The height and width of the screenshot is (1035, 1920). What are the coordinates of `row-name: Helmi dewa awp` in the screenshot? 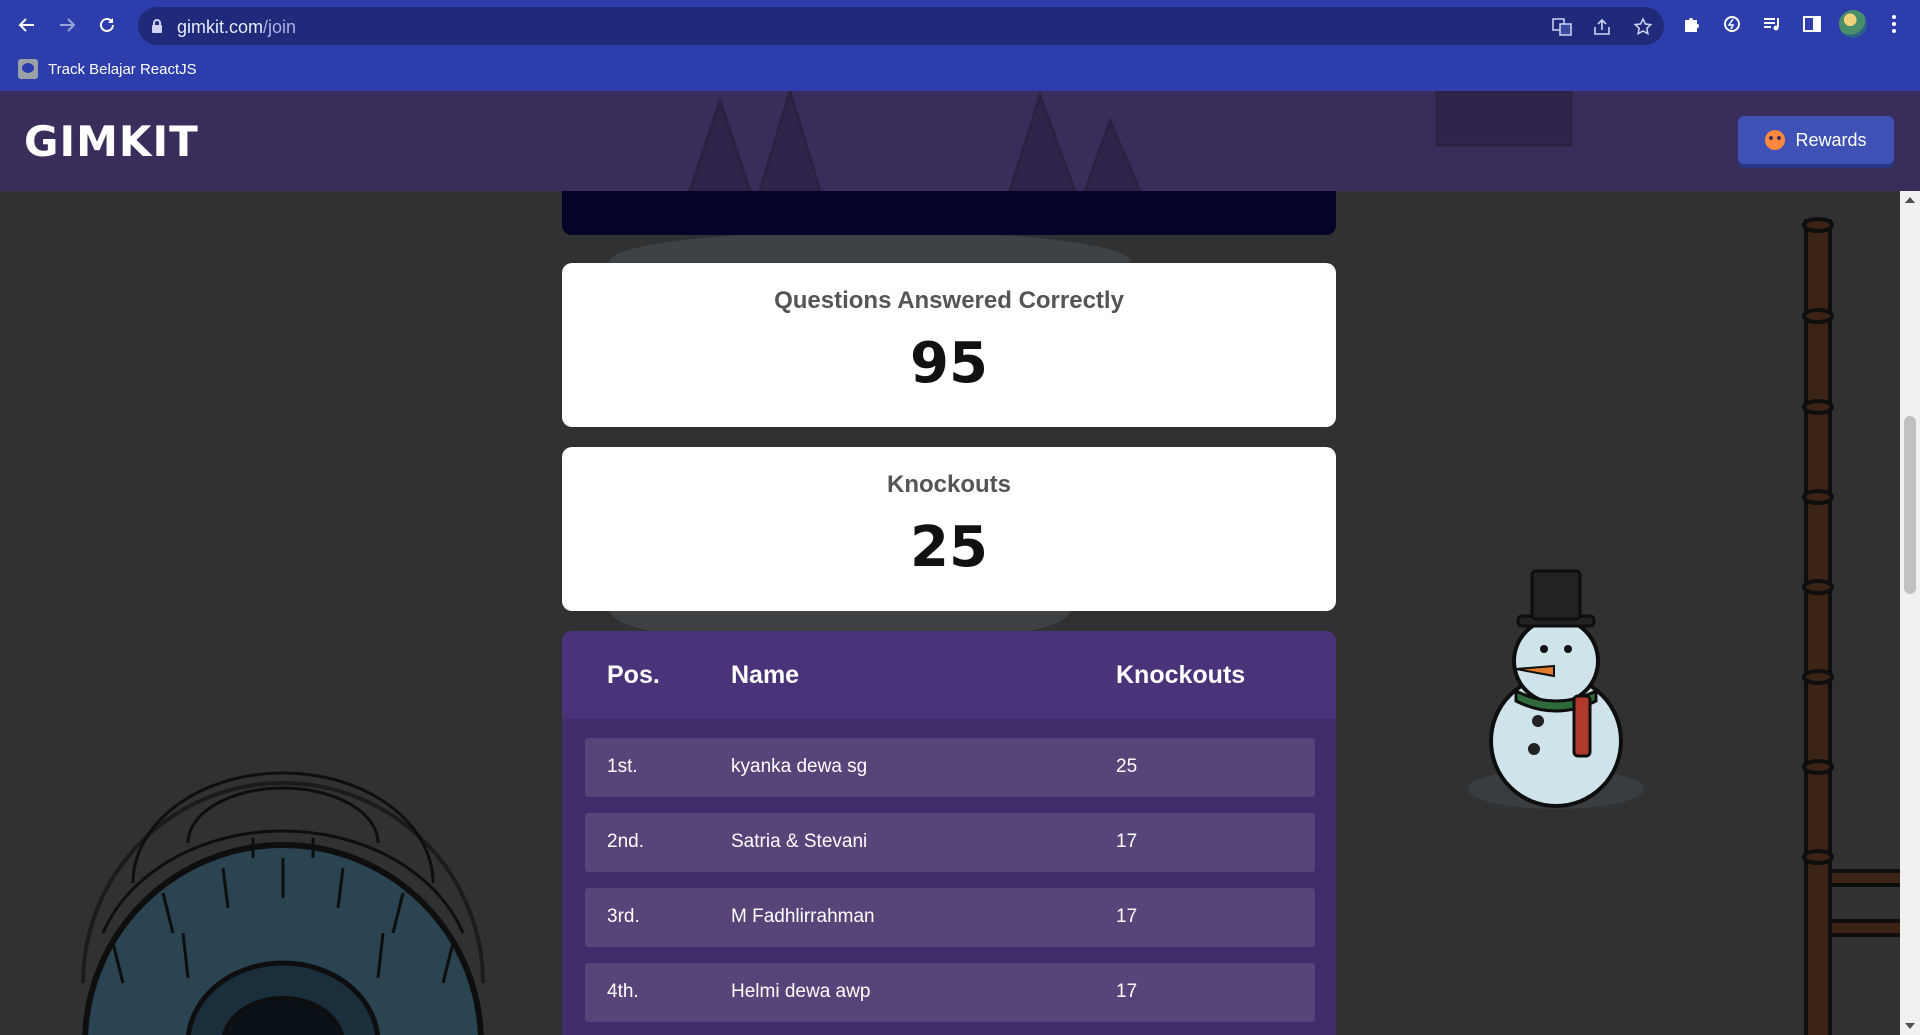 It's located at (801, 991).